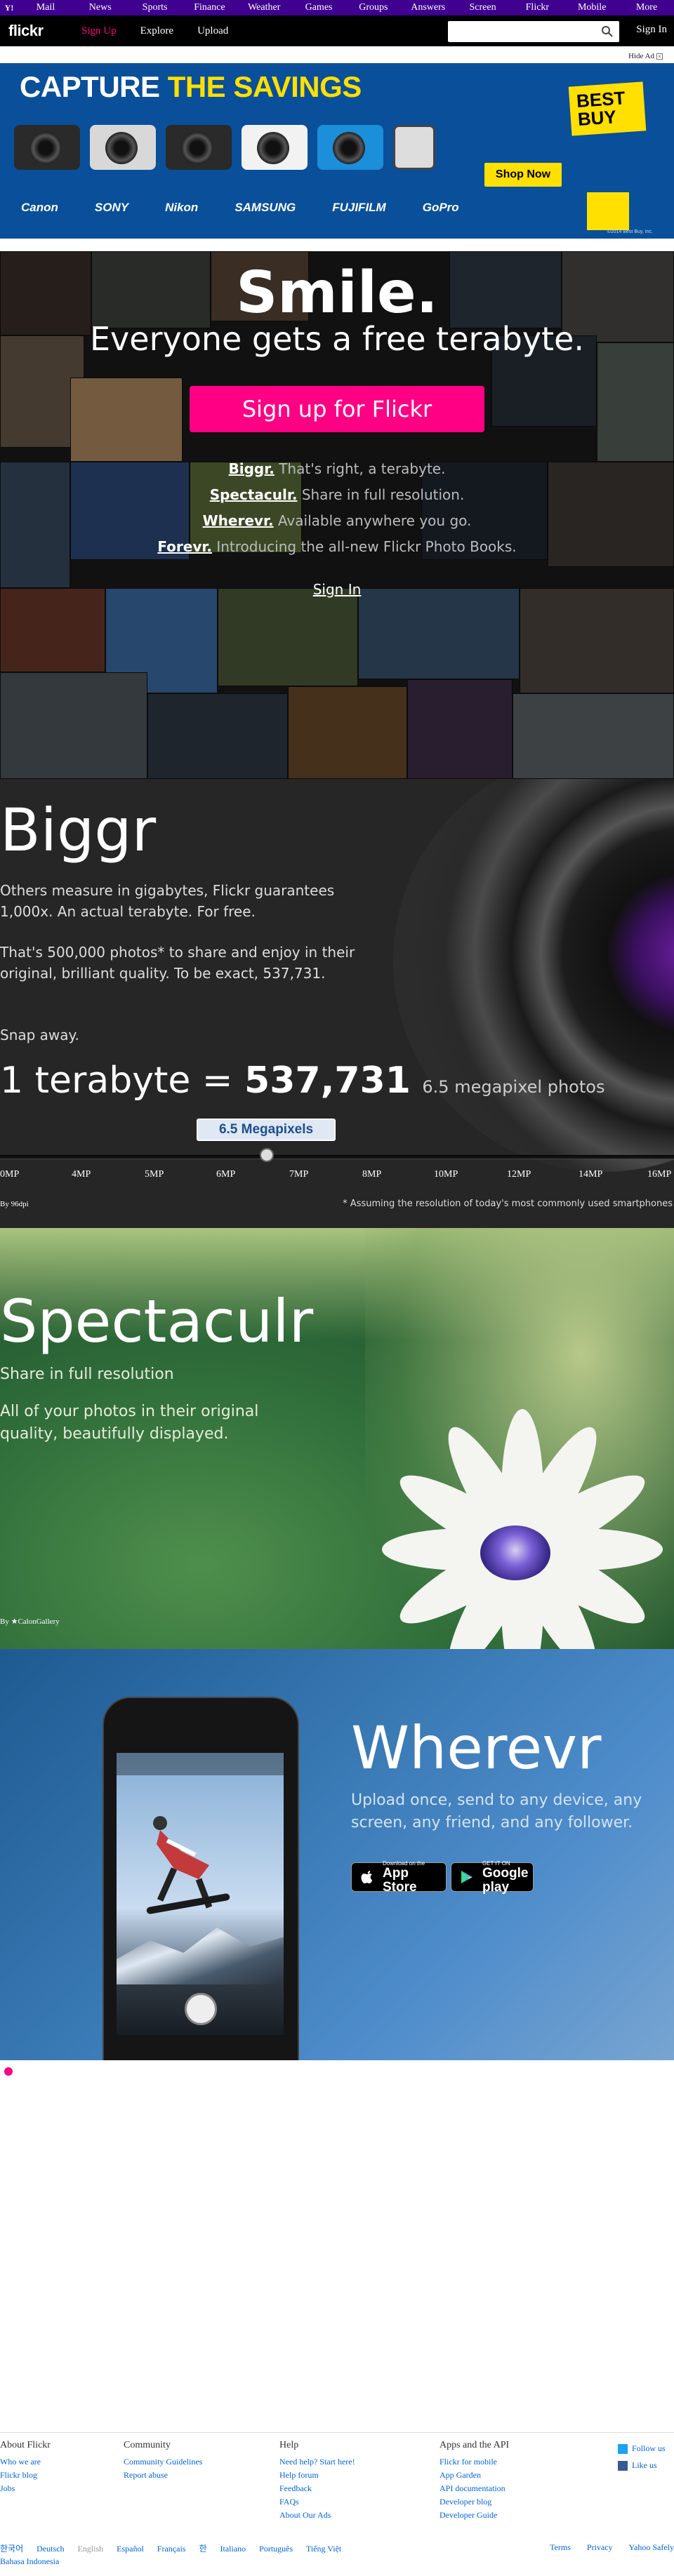  What do you see at coordinates (264, 7) in the screenshot?
I see `yahoo-link-weather: Weather` at bounding box center [264, 7].